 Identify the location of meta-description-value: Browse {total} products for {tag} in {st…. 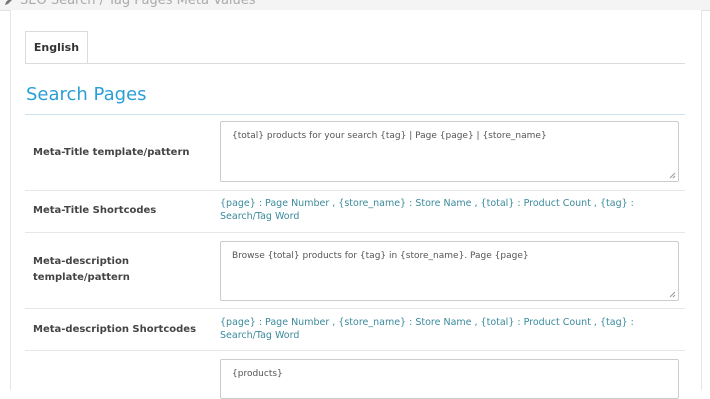
(380, 256).